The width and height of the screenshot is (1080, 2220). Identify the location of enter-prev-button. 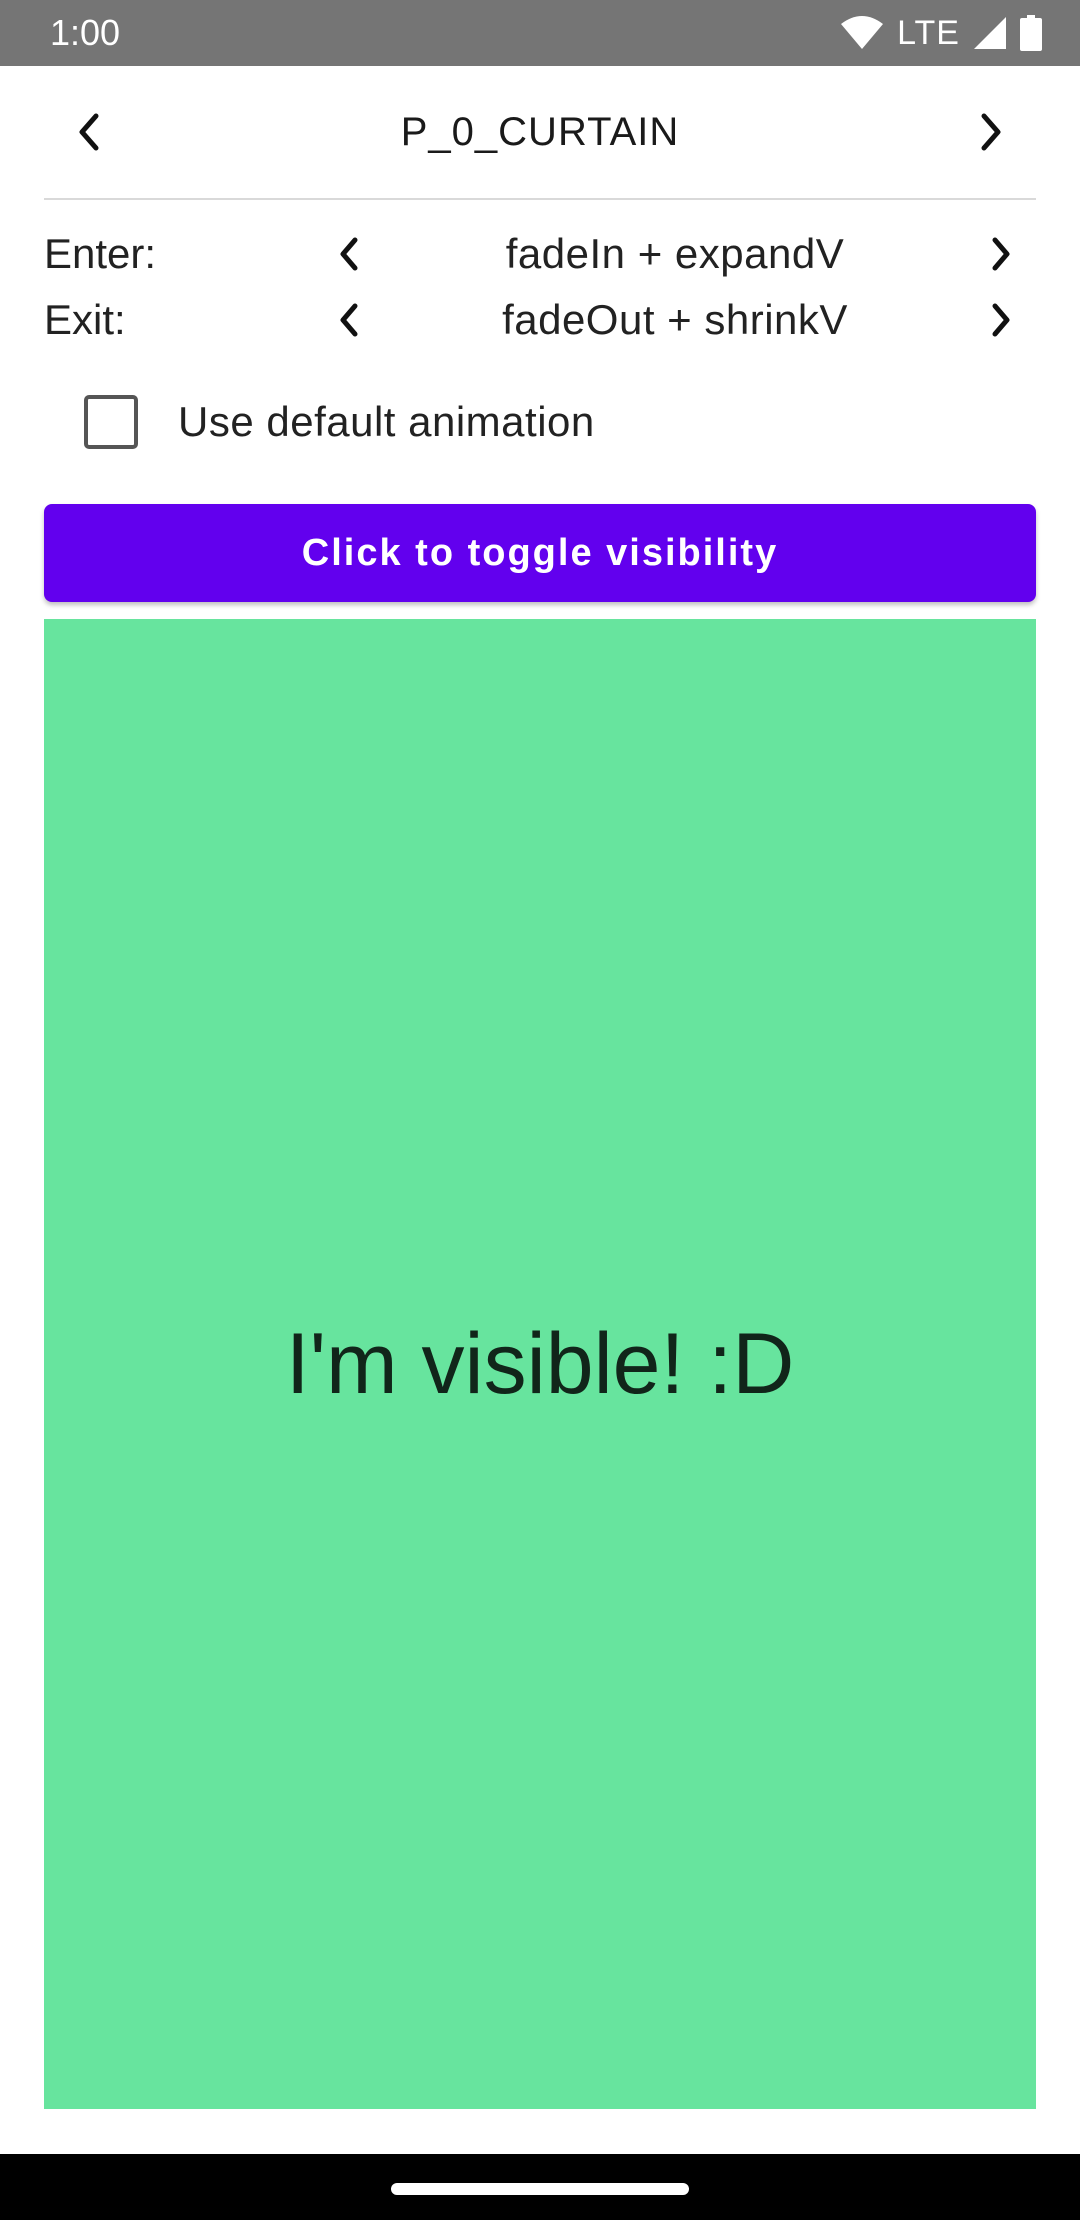
(349, 254).